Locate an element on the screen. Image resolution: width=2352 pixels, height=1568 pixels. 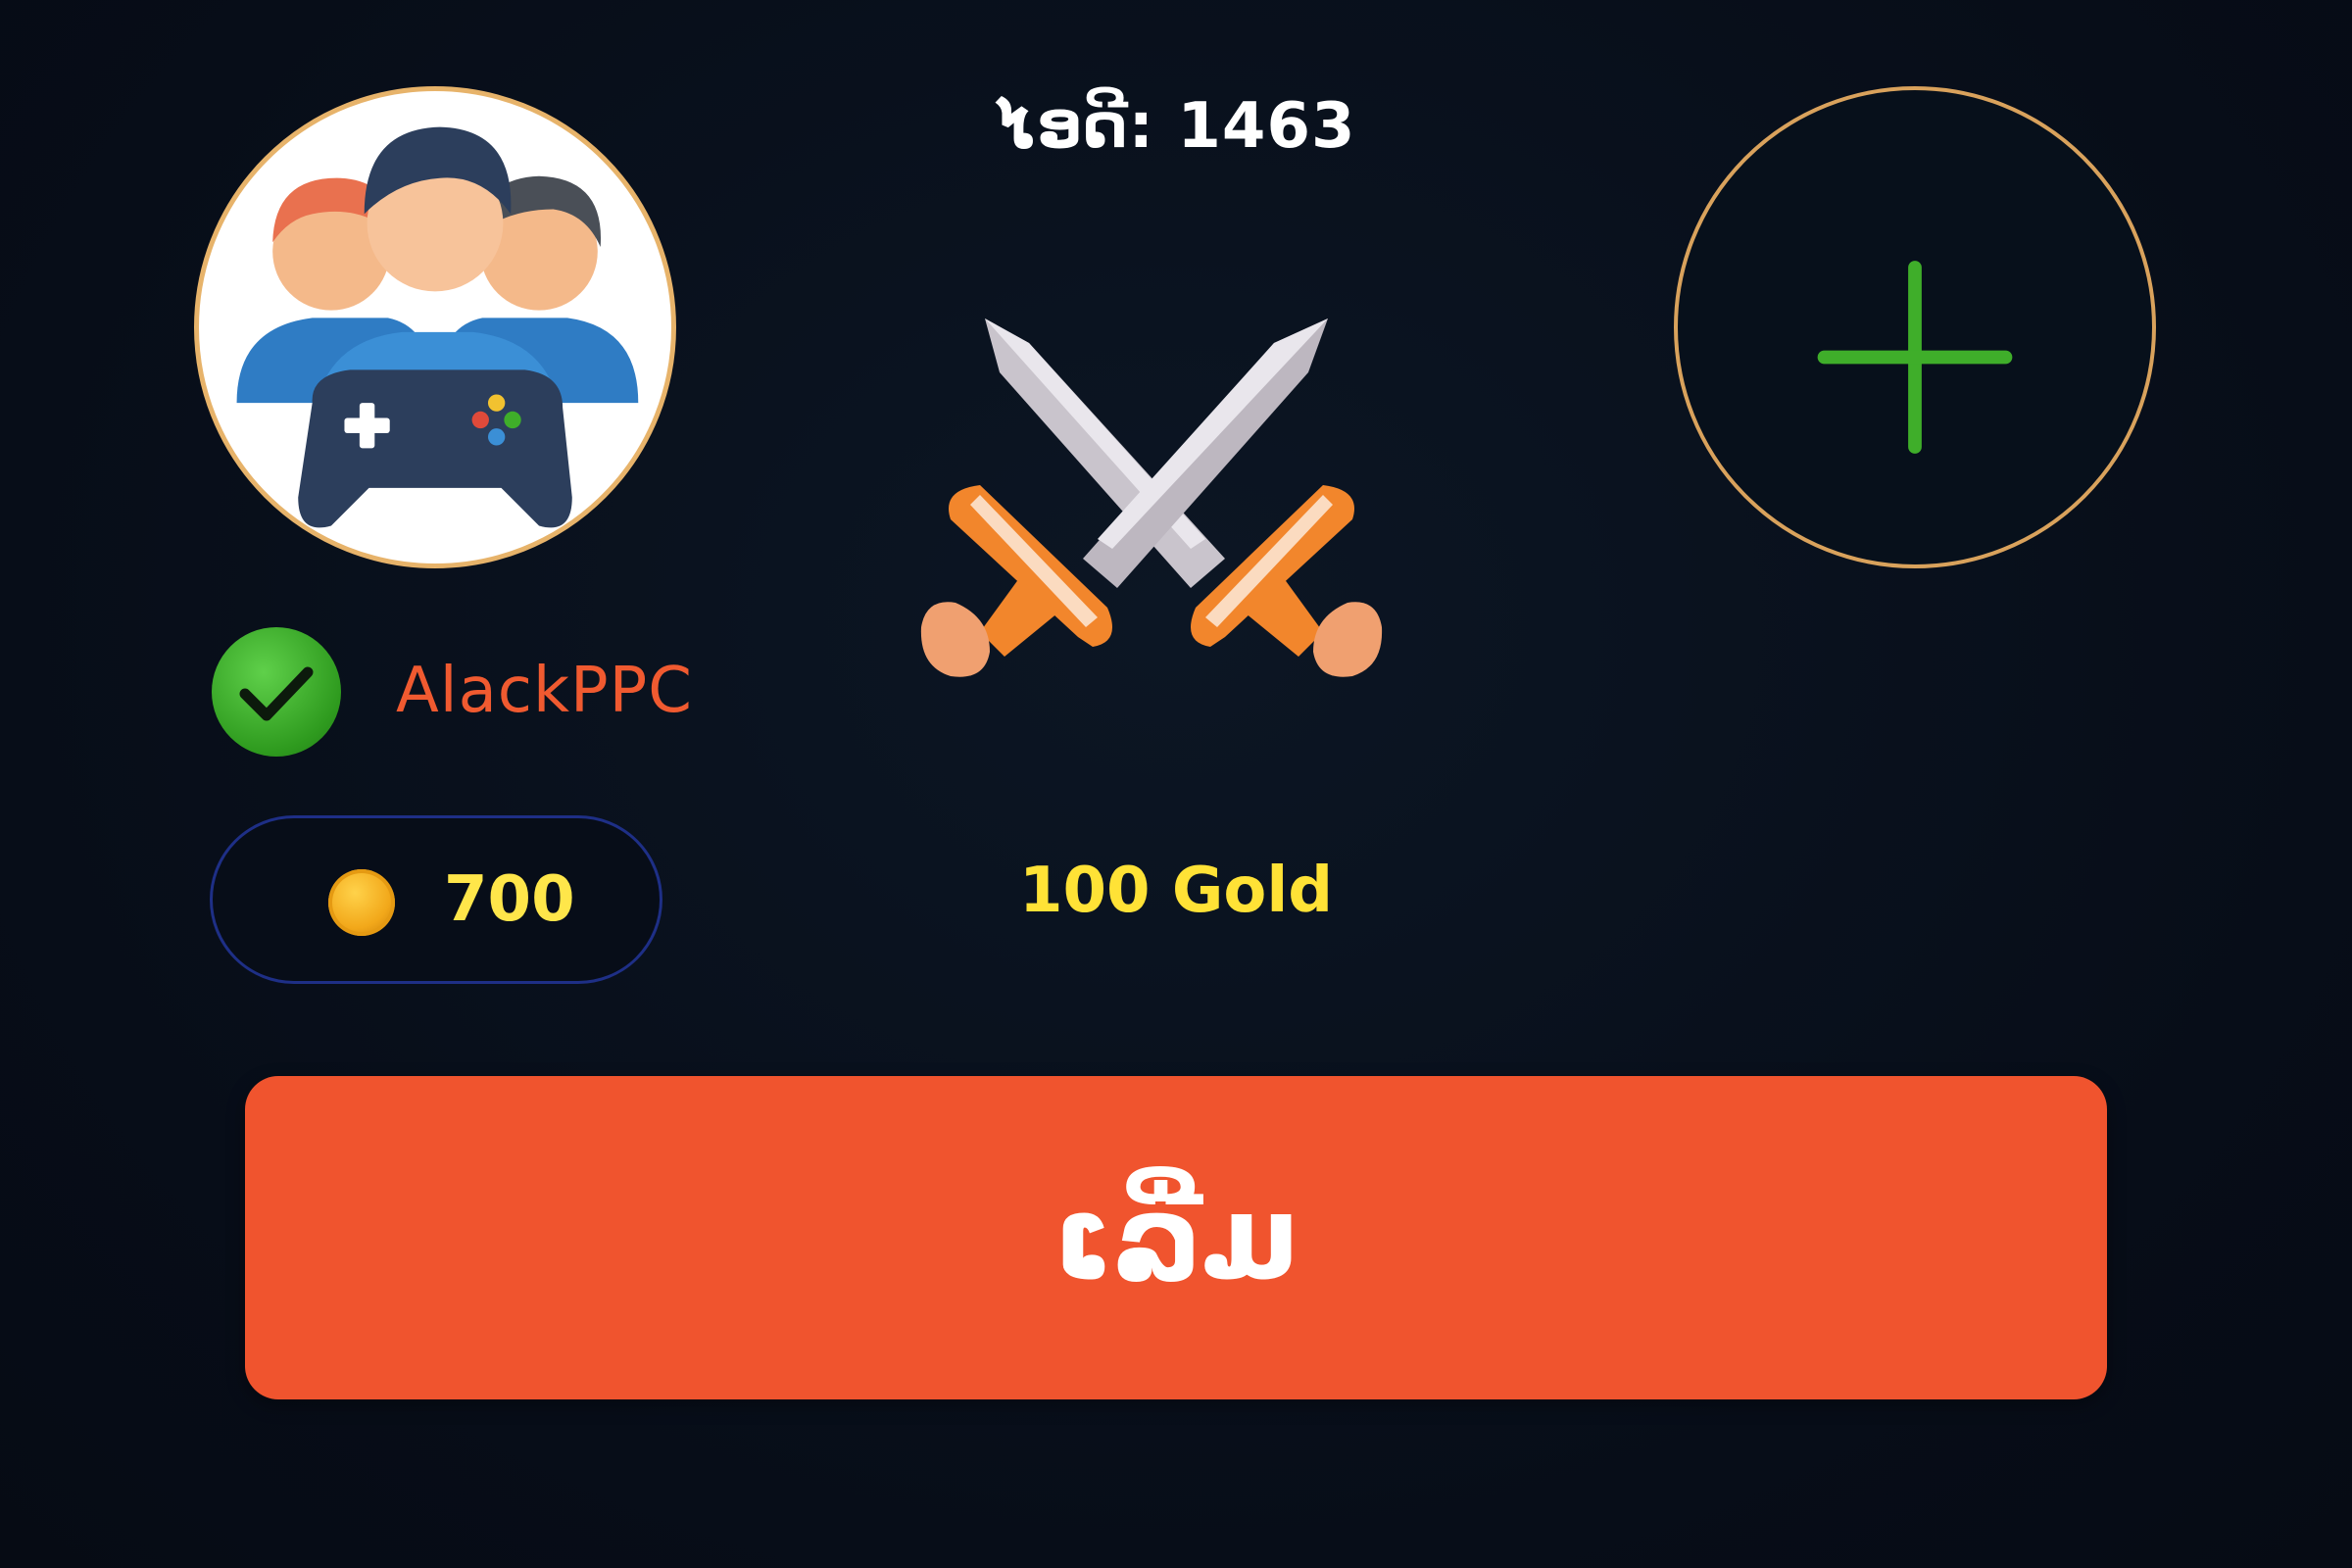
coin-balance: 700 is located at coordinates (436, 899).